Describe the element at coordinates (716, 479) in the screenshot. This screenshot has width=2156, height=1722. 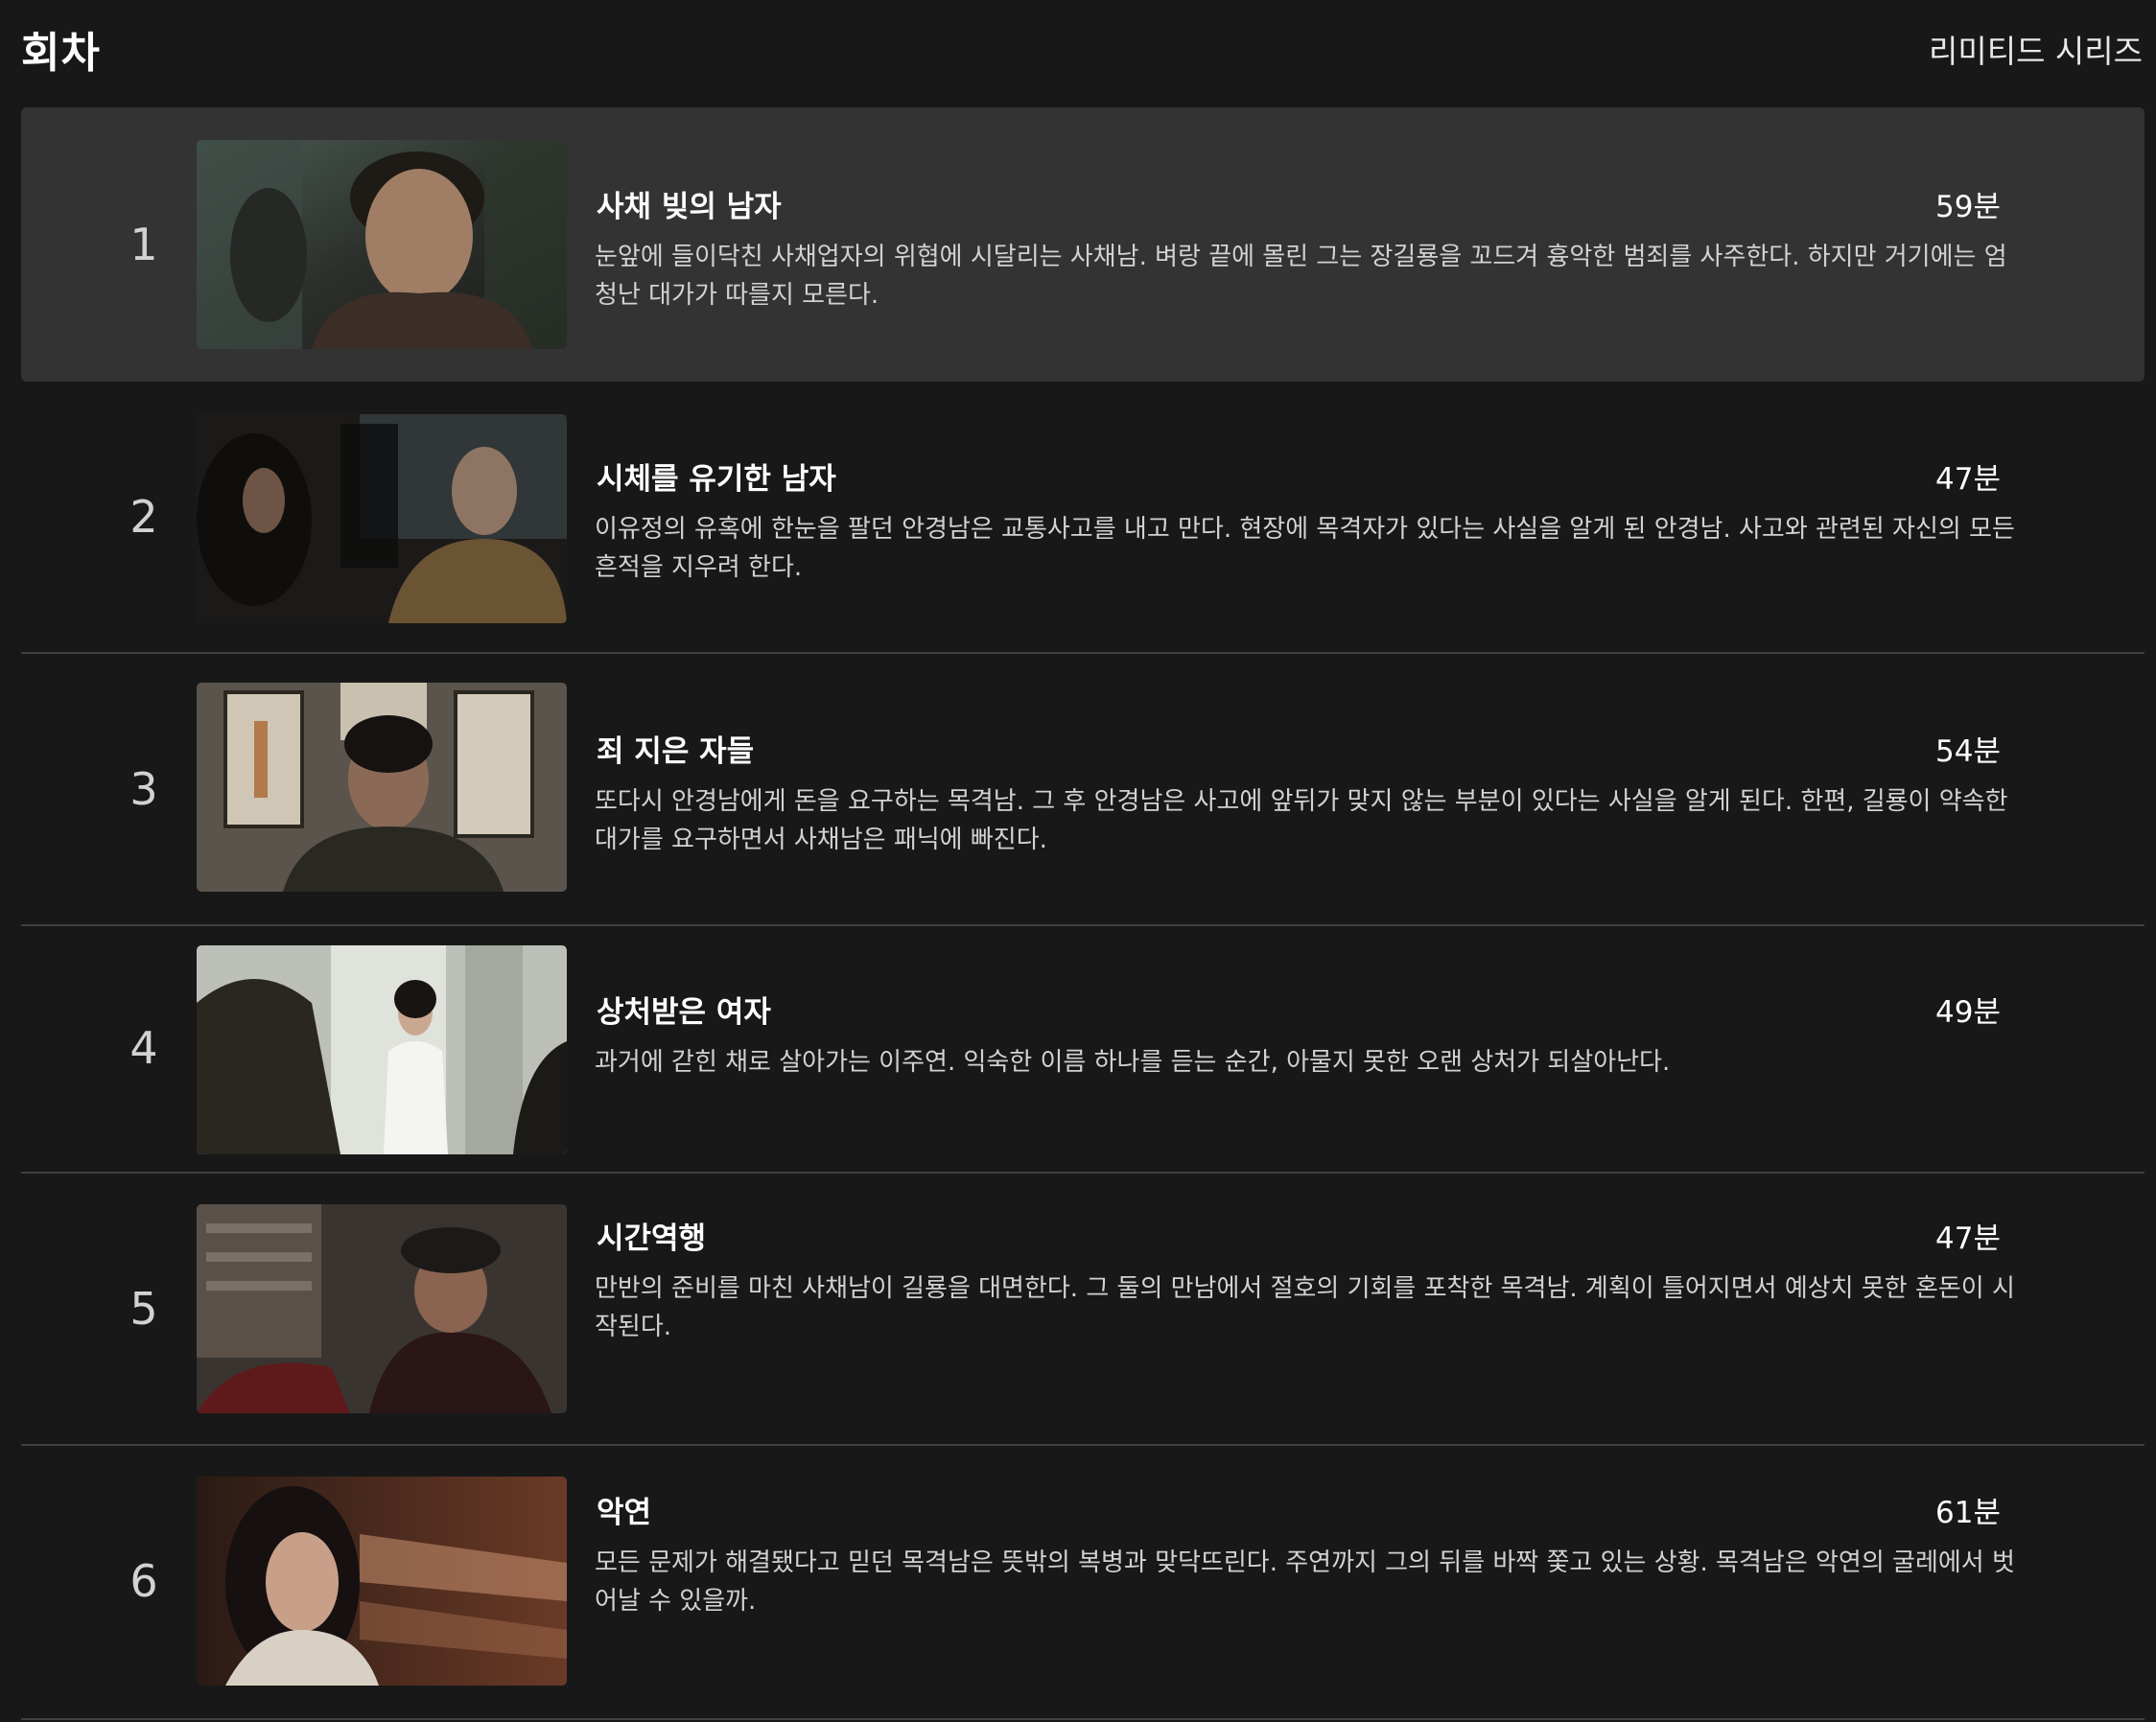
I see `episode-title: 시체를 유기한 남자` at that location.